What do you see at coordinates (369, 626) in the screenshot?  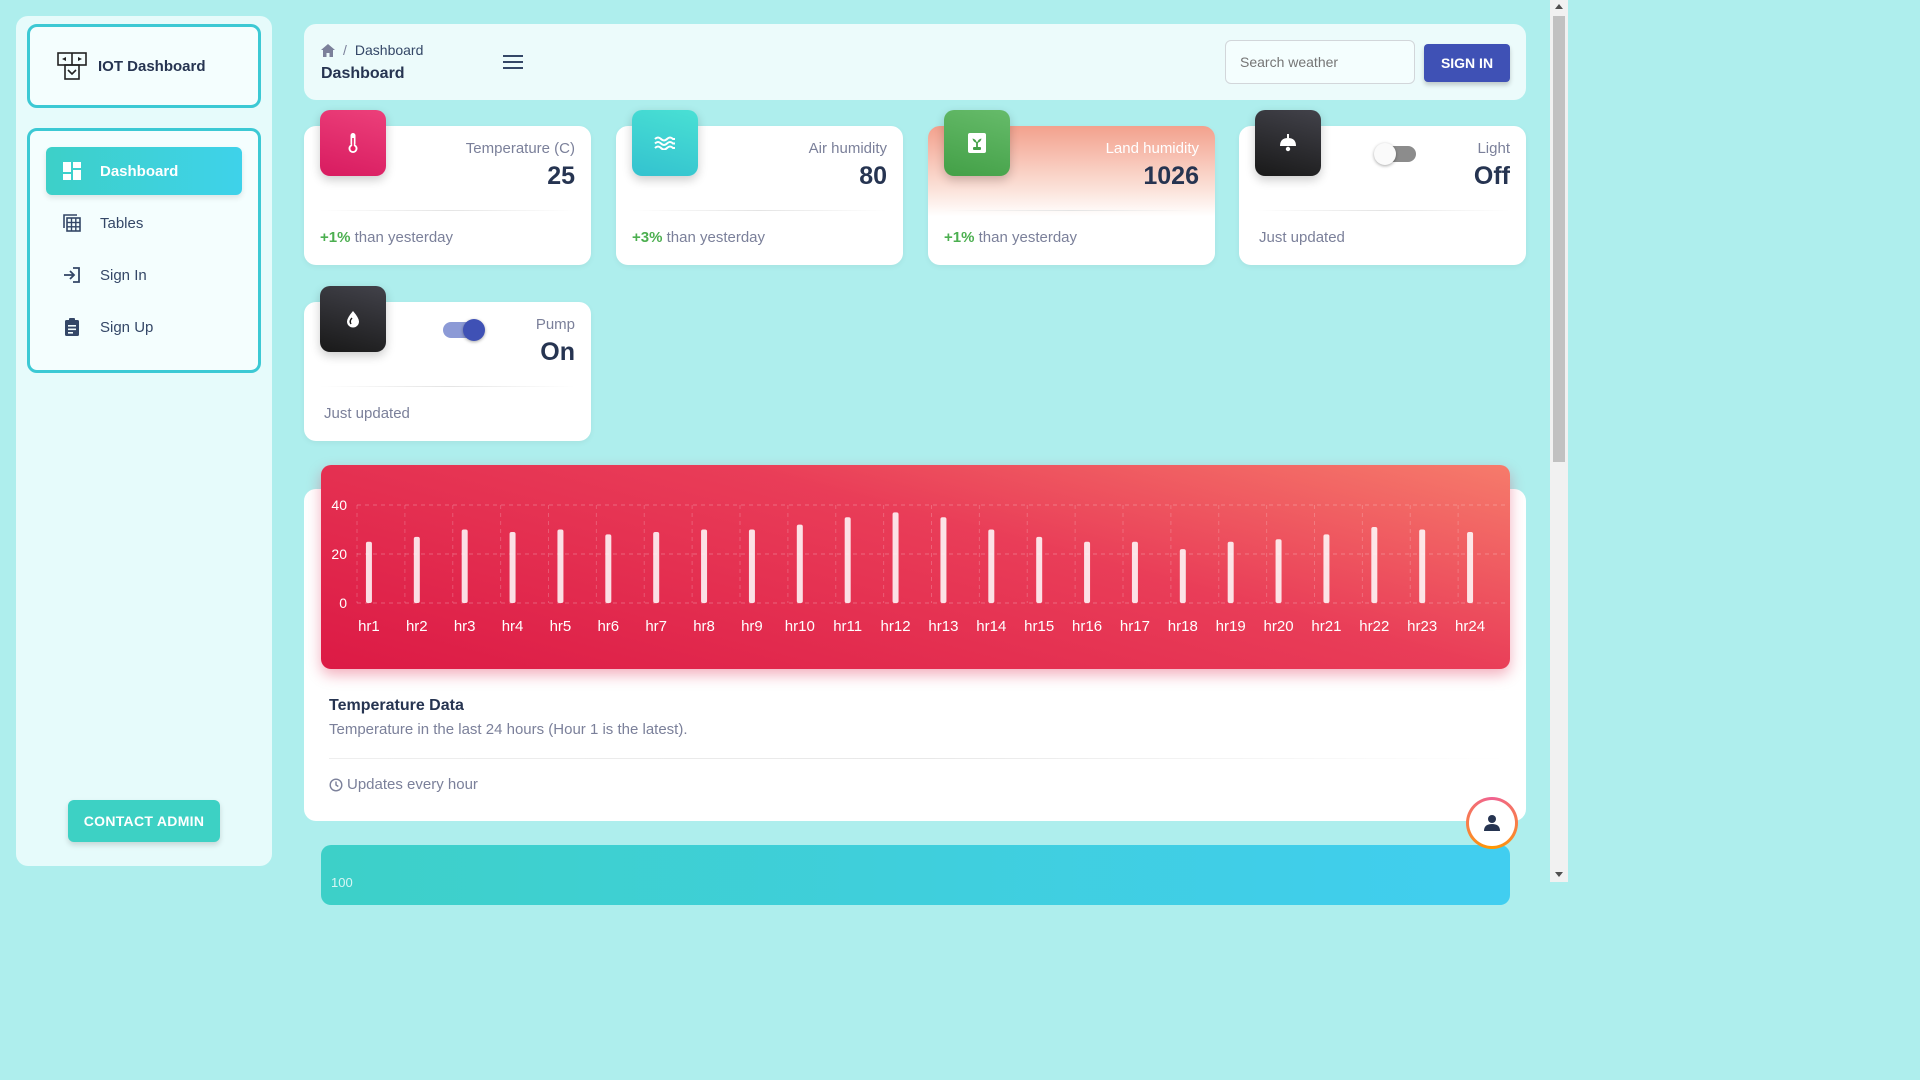 I see `x-tick-label: hr1` at bounding box center [369, 626].